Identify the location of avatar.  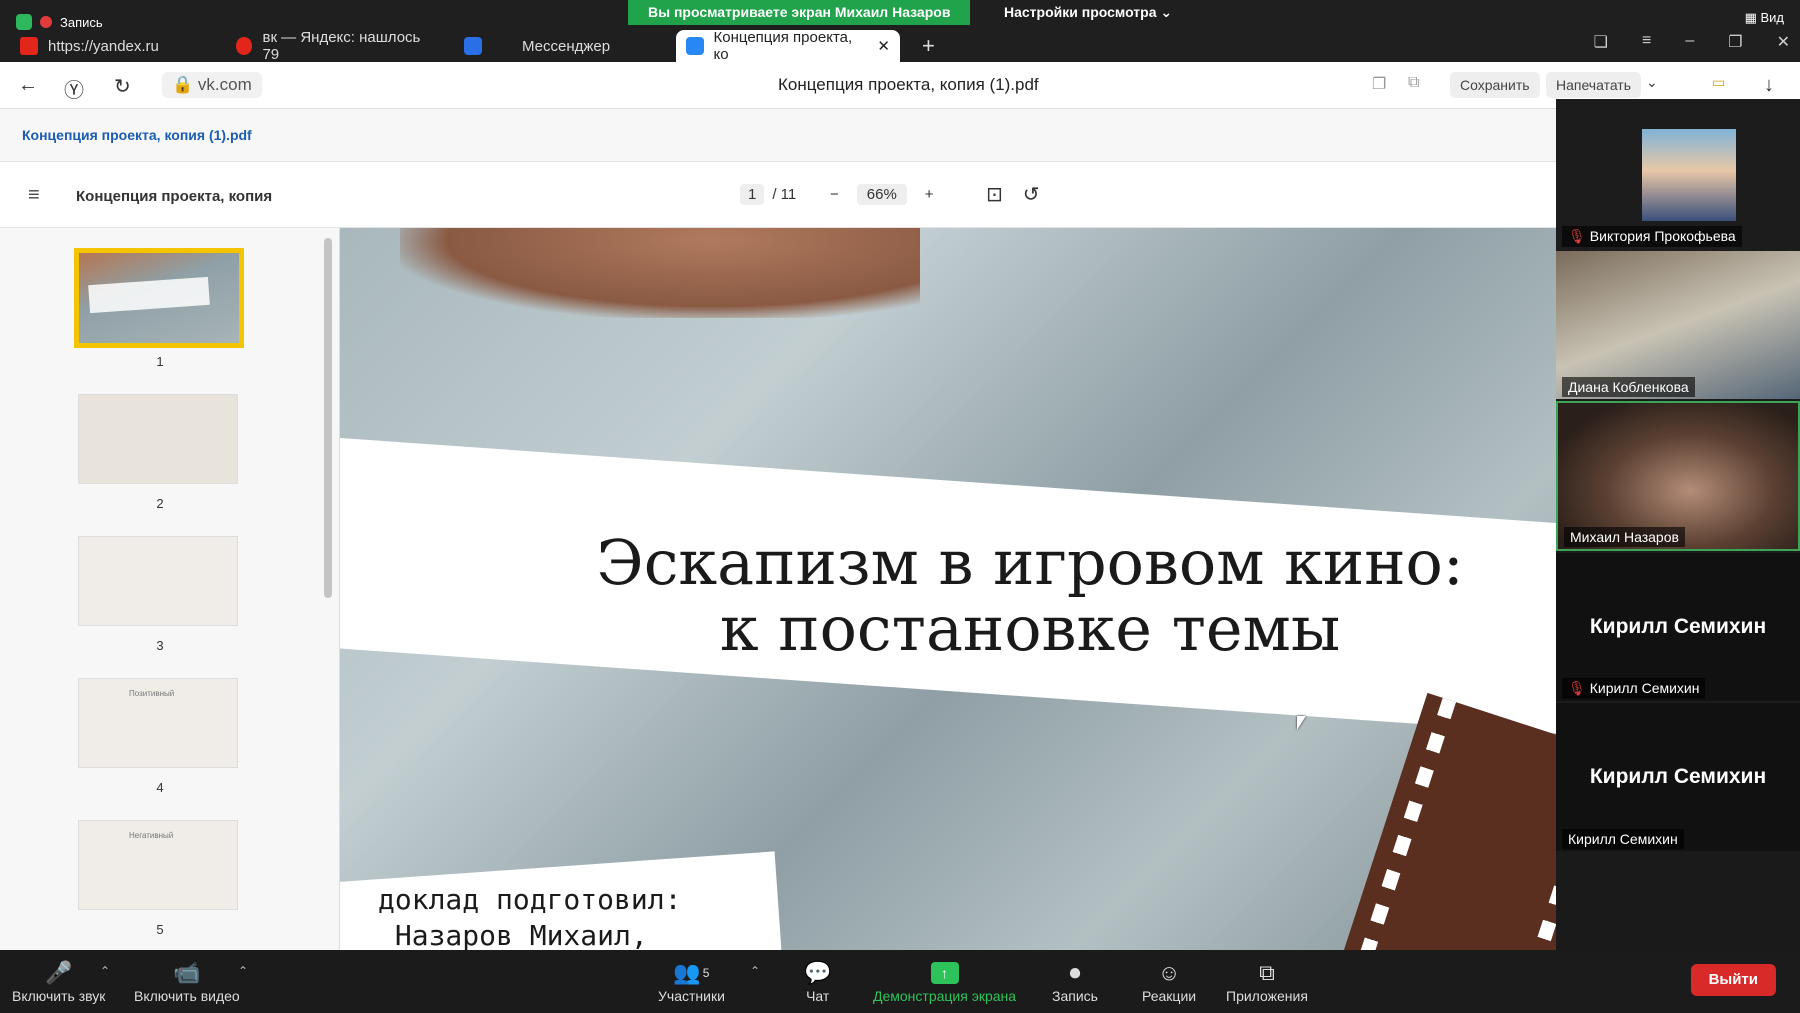
(1689, 175).